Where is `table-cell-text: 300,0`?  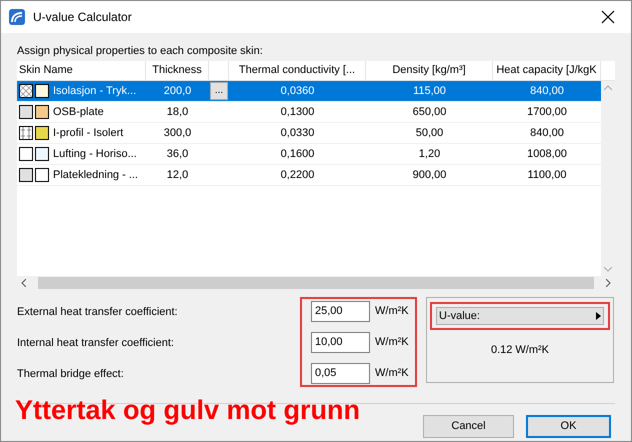
table-cell-text: 300,0 is located at coordinates (178, 133).